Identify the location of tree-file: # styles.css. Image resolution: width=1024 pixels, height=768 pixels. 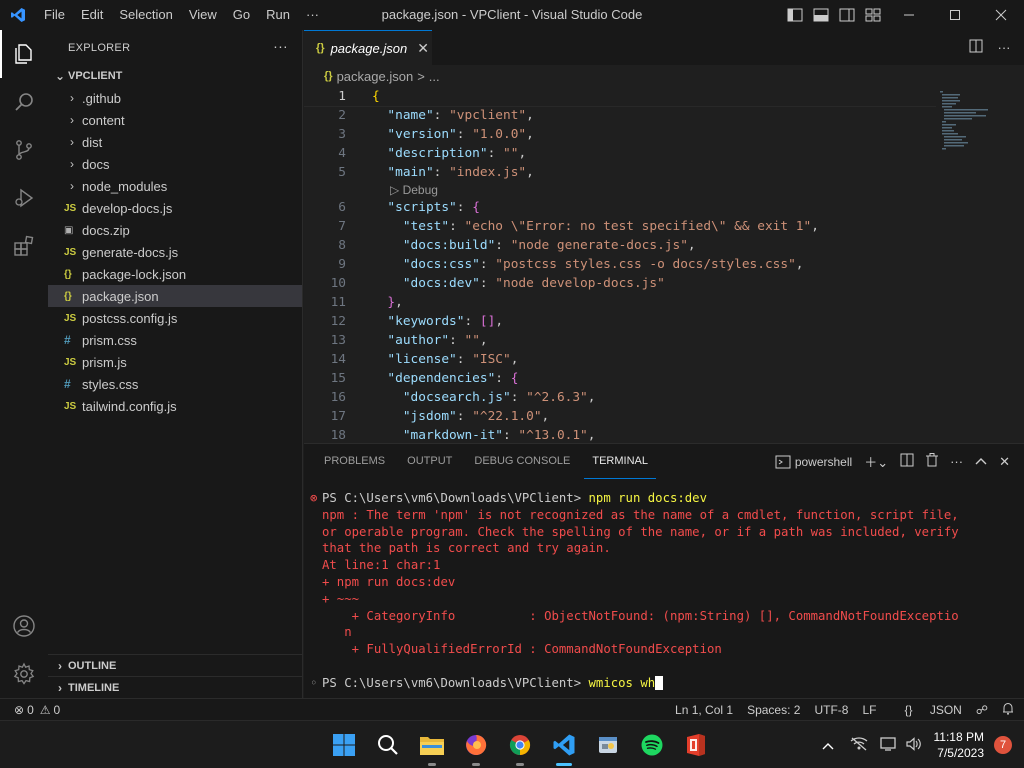
(175, 384).